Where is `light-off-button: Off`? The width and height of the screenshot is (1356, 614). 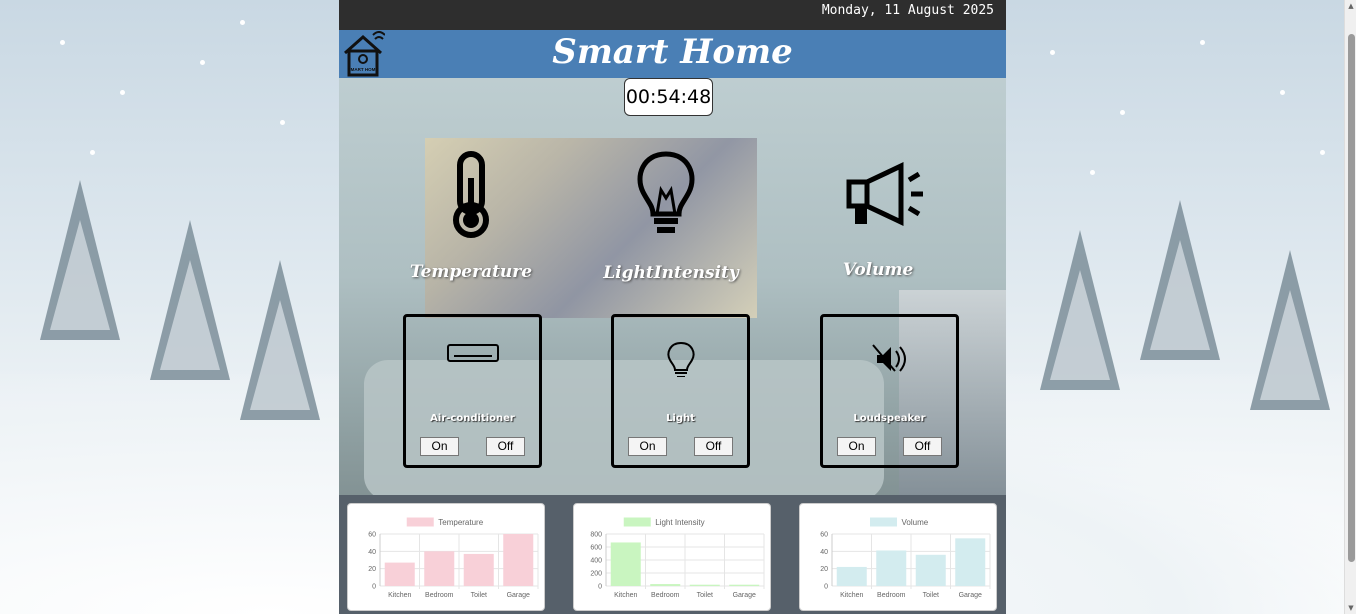
light-off-button: Off is located at coordinates (713, 446).